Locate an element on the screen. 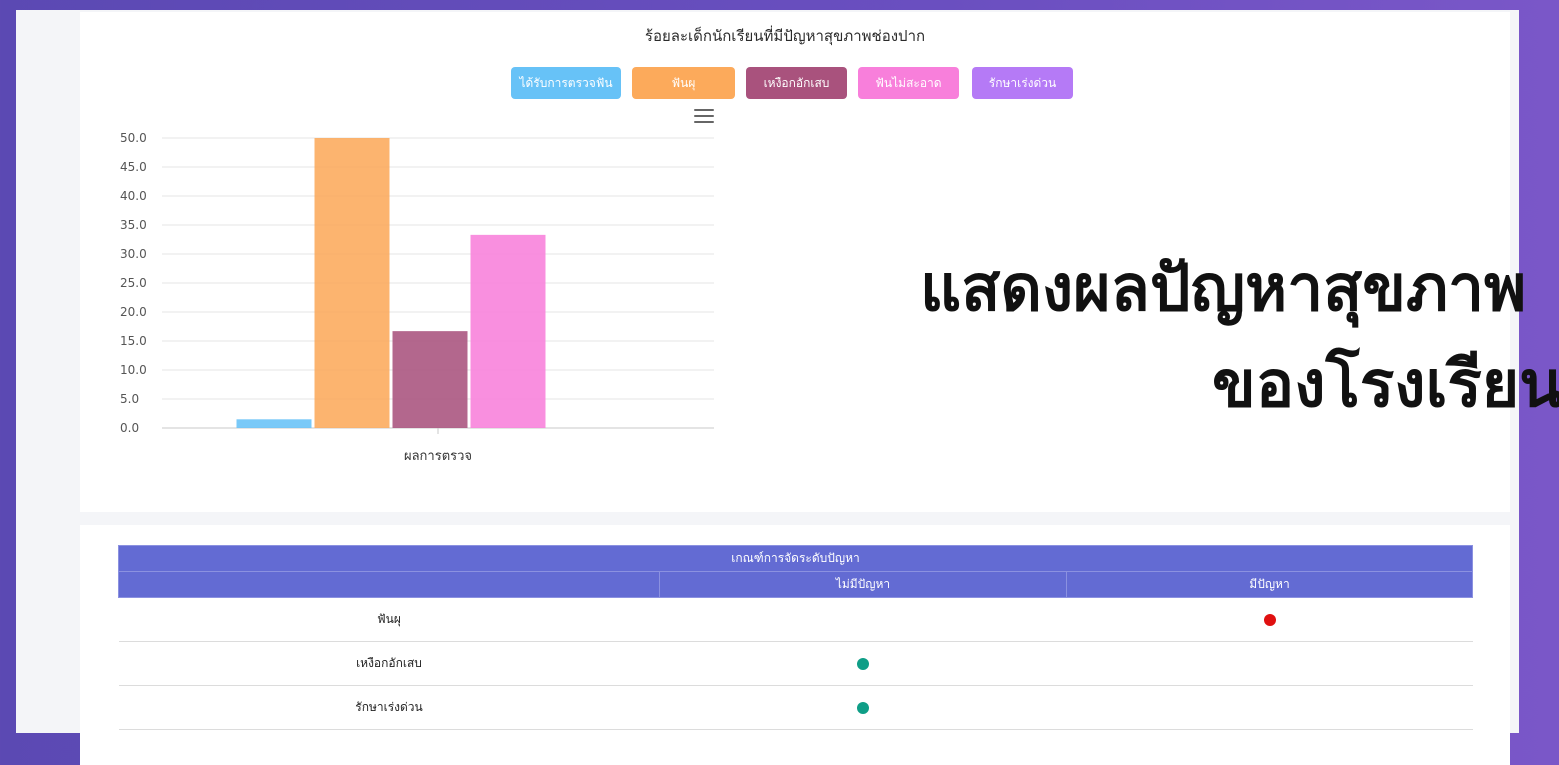 The height and width of the screenshot is (765, 1559). y-tick-label: 10.0 is located at coordinates (133, 370).